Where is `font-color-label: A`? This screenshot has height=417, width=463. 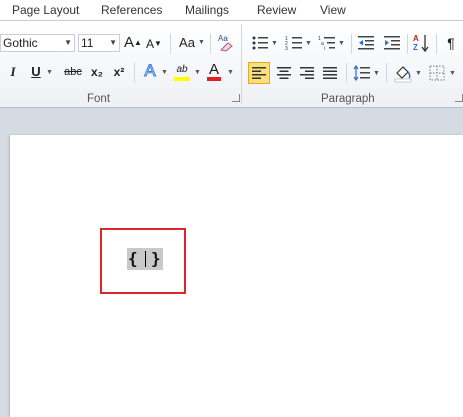
font-color-label: A is located at coordinates (213, 69).